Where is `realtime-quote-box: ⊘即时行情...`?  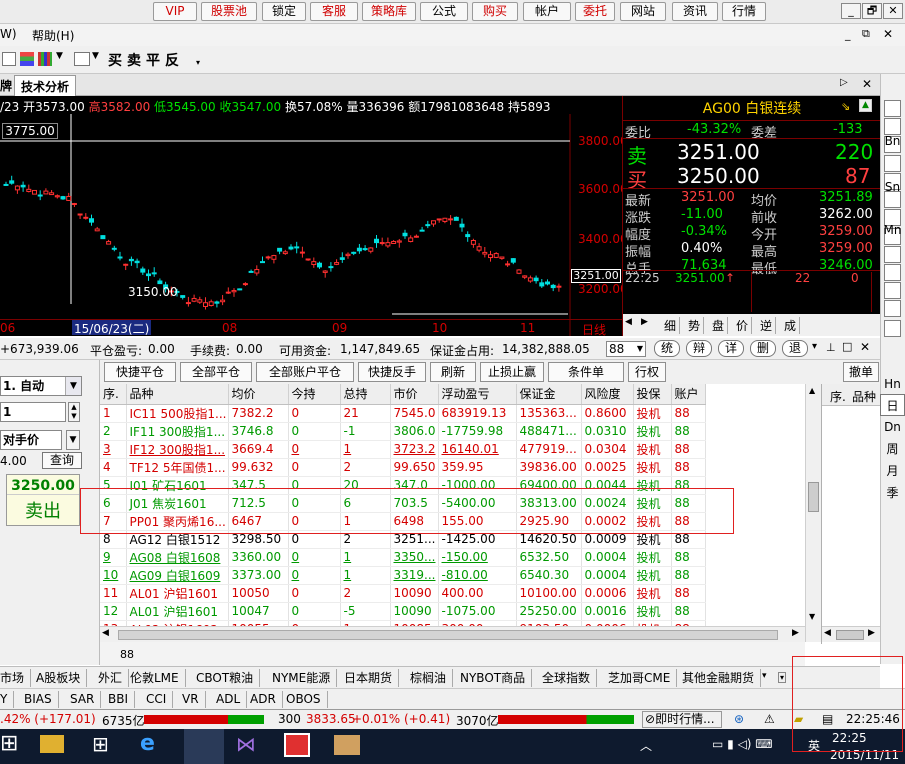
realtime-quote-box: ⊘即时行情... is located at coordinates (682, 719).